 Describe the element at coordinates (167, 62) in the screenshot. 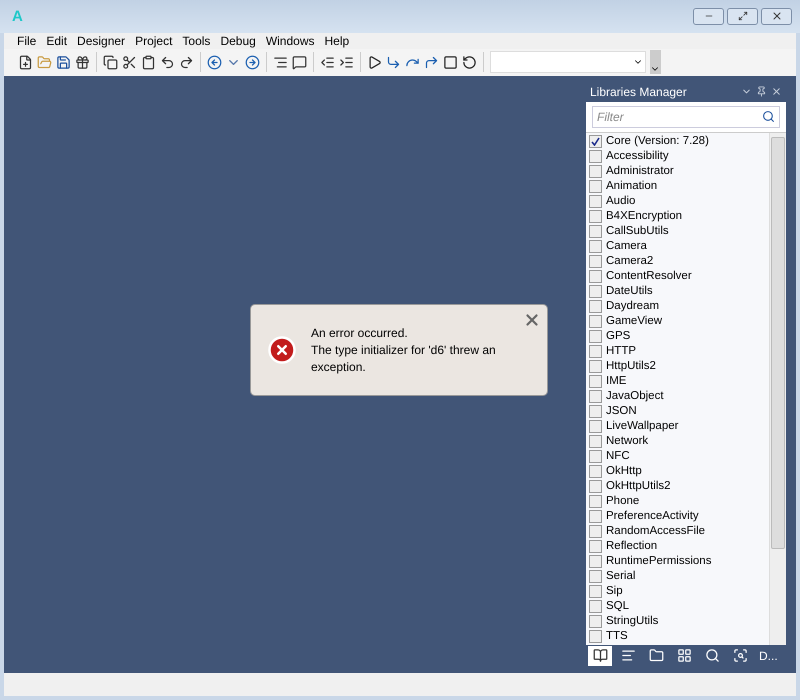

I see `undo-icon` at that location.